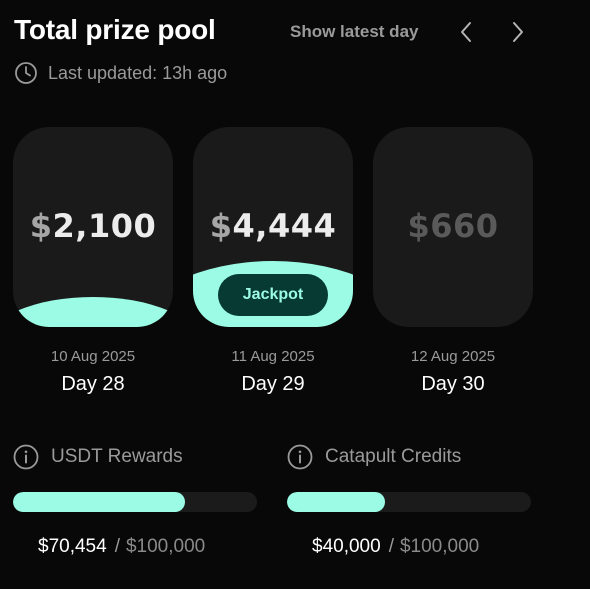 This screenshot has width=590, height=589. What do you see at coordinates (273, 372) in the screenshot?
I see `day-meta-29: 11 Aug 2025 Day 29` at bounding box center [273, 372].